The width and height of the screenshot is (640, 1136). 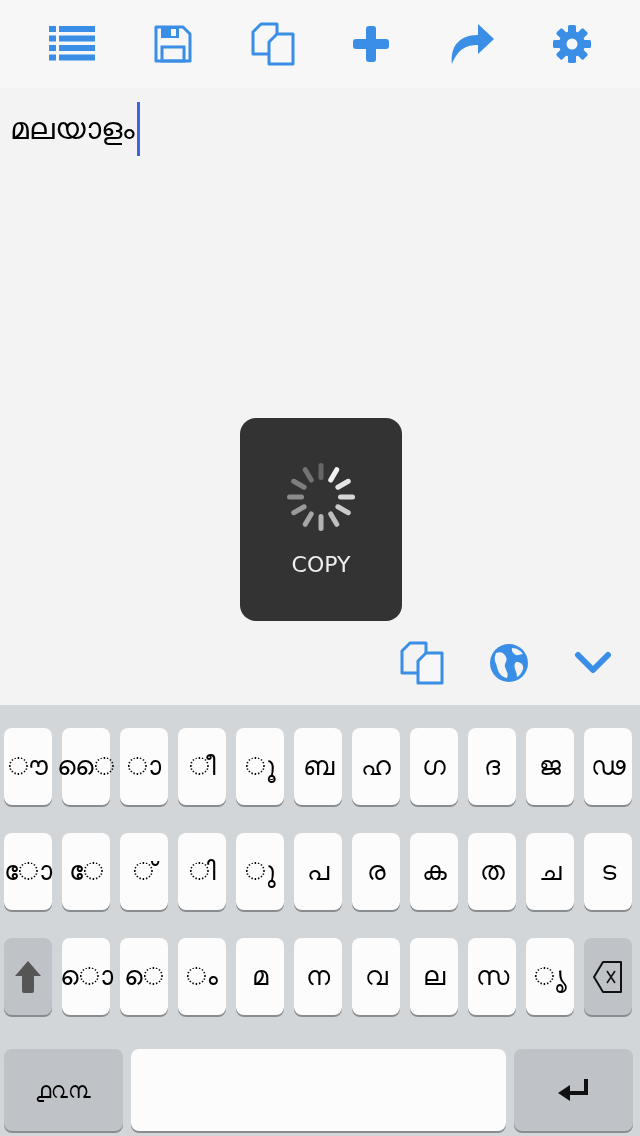 What do you see at coordinates (321, 564) in the screenshot?
I see `copy-label: COPY` at bounding box center [321, 564].